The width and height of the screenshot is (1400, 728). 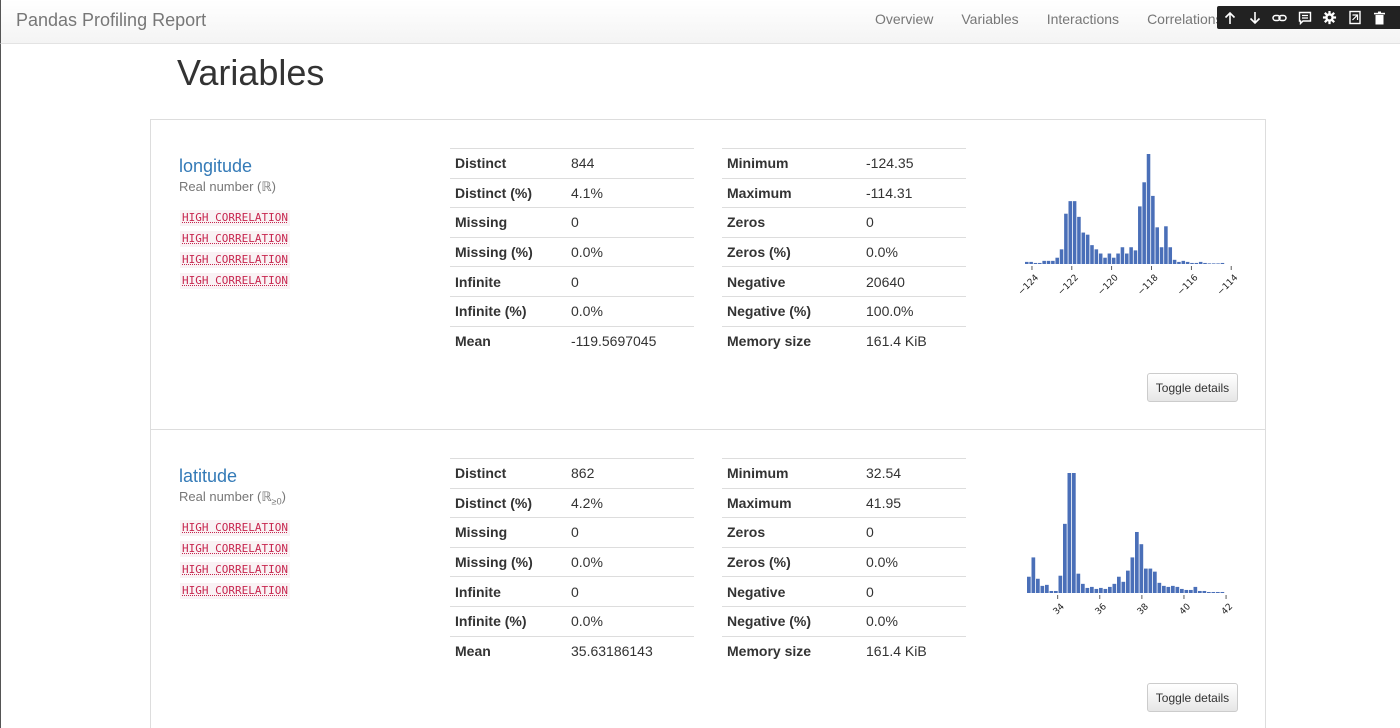 I want to click on stat-value: -114.31, so click(x=913, y=193).